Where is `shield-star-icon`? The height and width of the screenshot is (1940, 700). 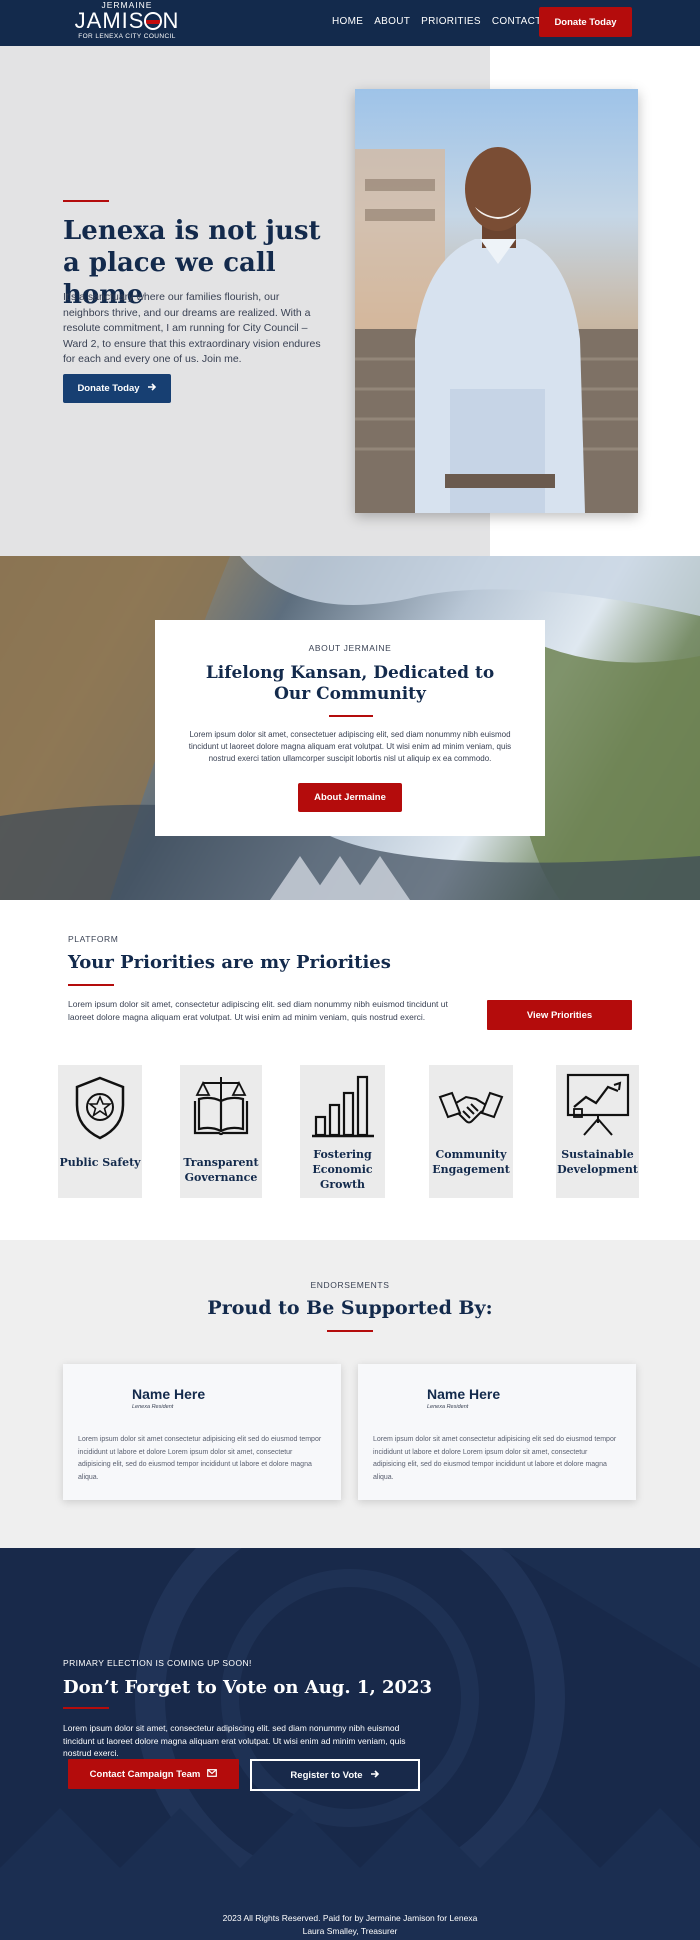
shield-star-icon is located at coordinates (100, 1108).